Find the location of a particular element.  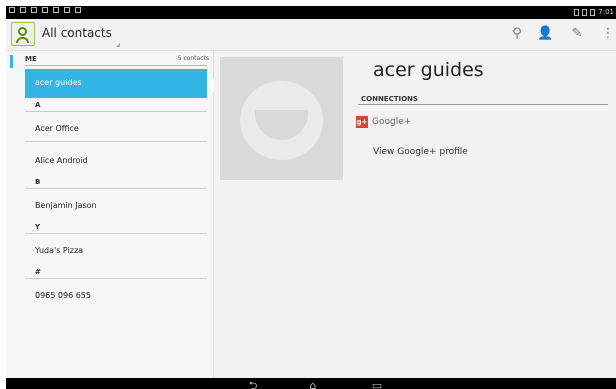

google-plus-icon: g+ is located at coordinates (362, 122).